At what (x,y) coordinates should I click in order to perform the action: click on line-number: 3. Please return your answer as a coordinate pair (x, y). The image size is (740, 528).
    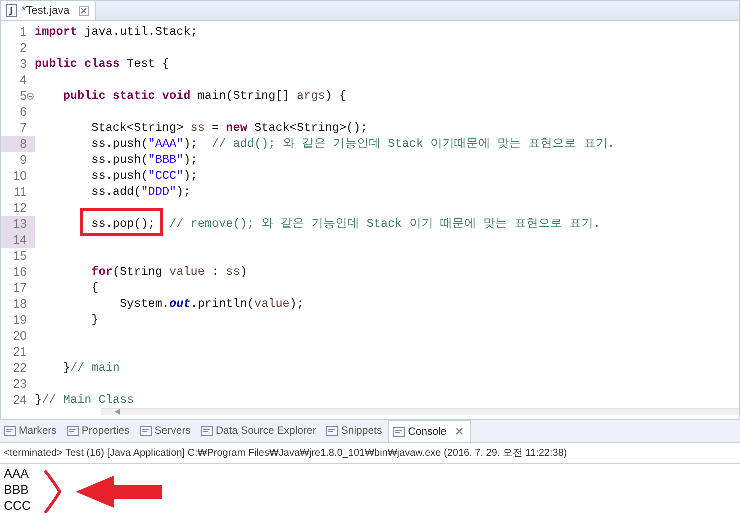
    Looking at the image, I should click on (23, 64).